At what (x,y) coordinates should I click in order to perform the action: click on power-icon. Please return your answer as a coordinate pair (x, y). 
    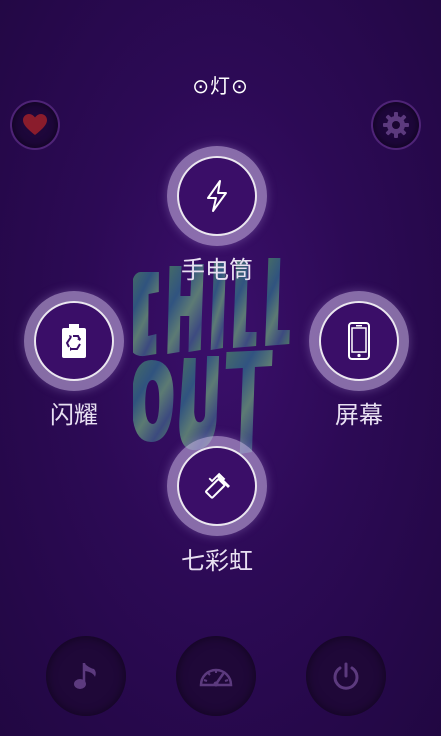
    Looking at the image, I should click on (346, 676).